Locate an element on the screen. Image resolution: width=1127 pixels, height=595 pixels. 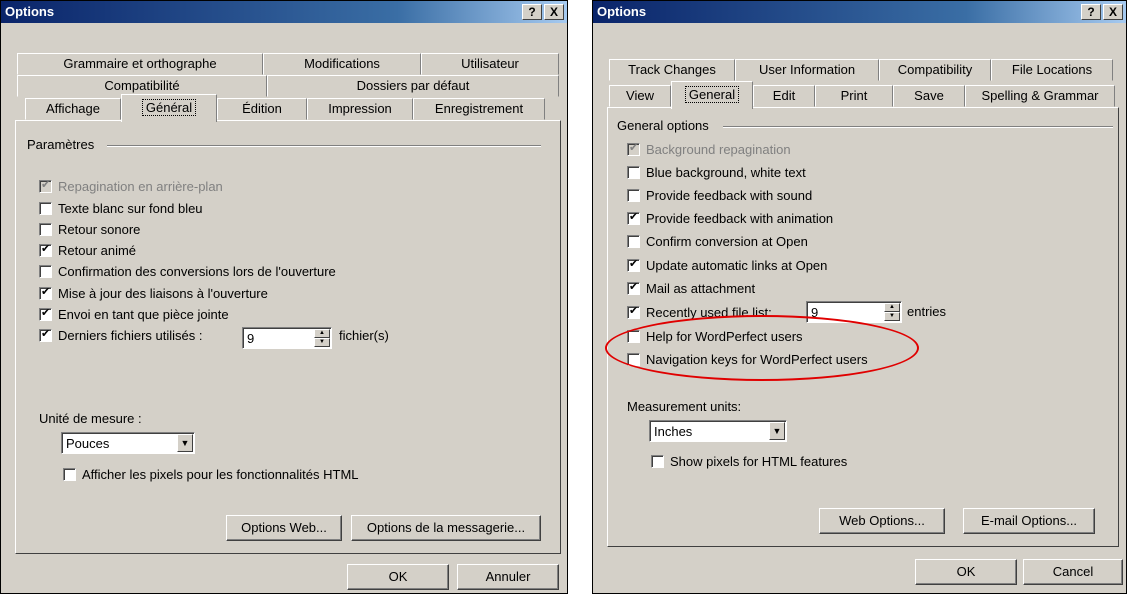
option-update-links: Update automatic links at Open is located at coordinates (727, 265).